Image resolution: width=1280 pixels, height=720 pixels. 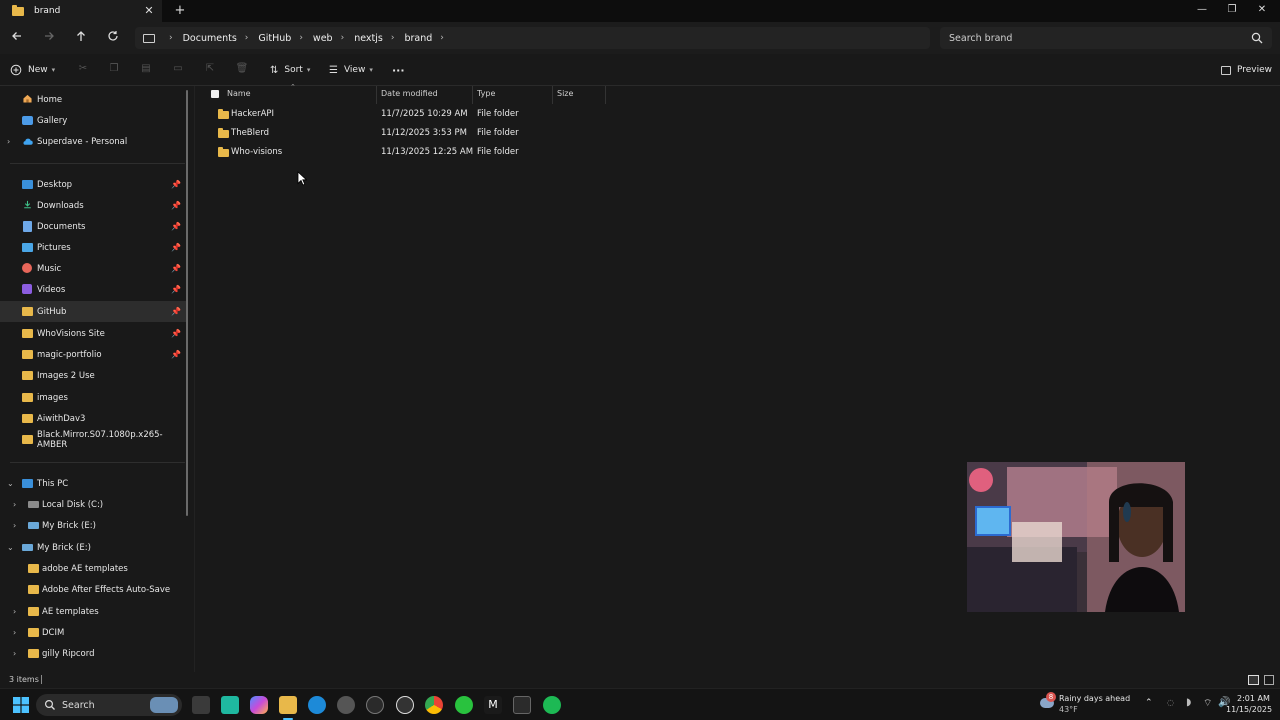 I want to click on sidebar-scrollbar, so click(x=187, y=303).